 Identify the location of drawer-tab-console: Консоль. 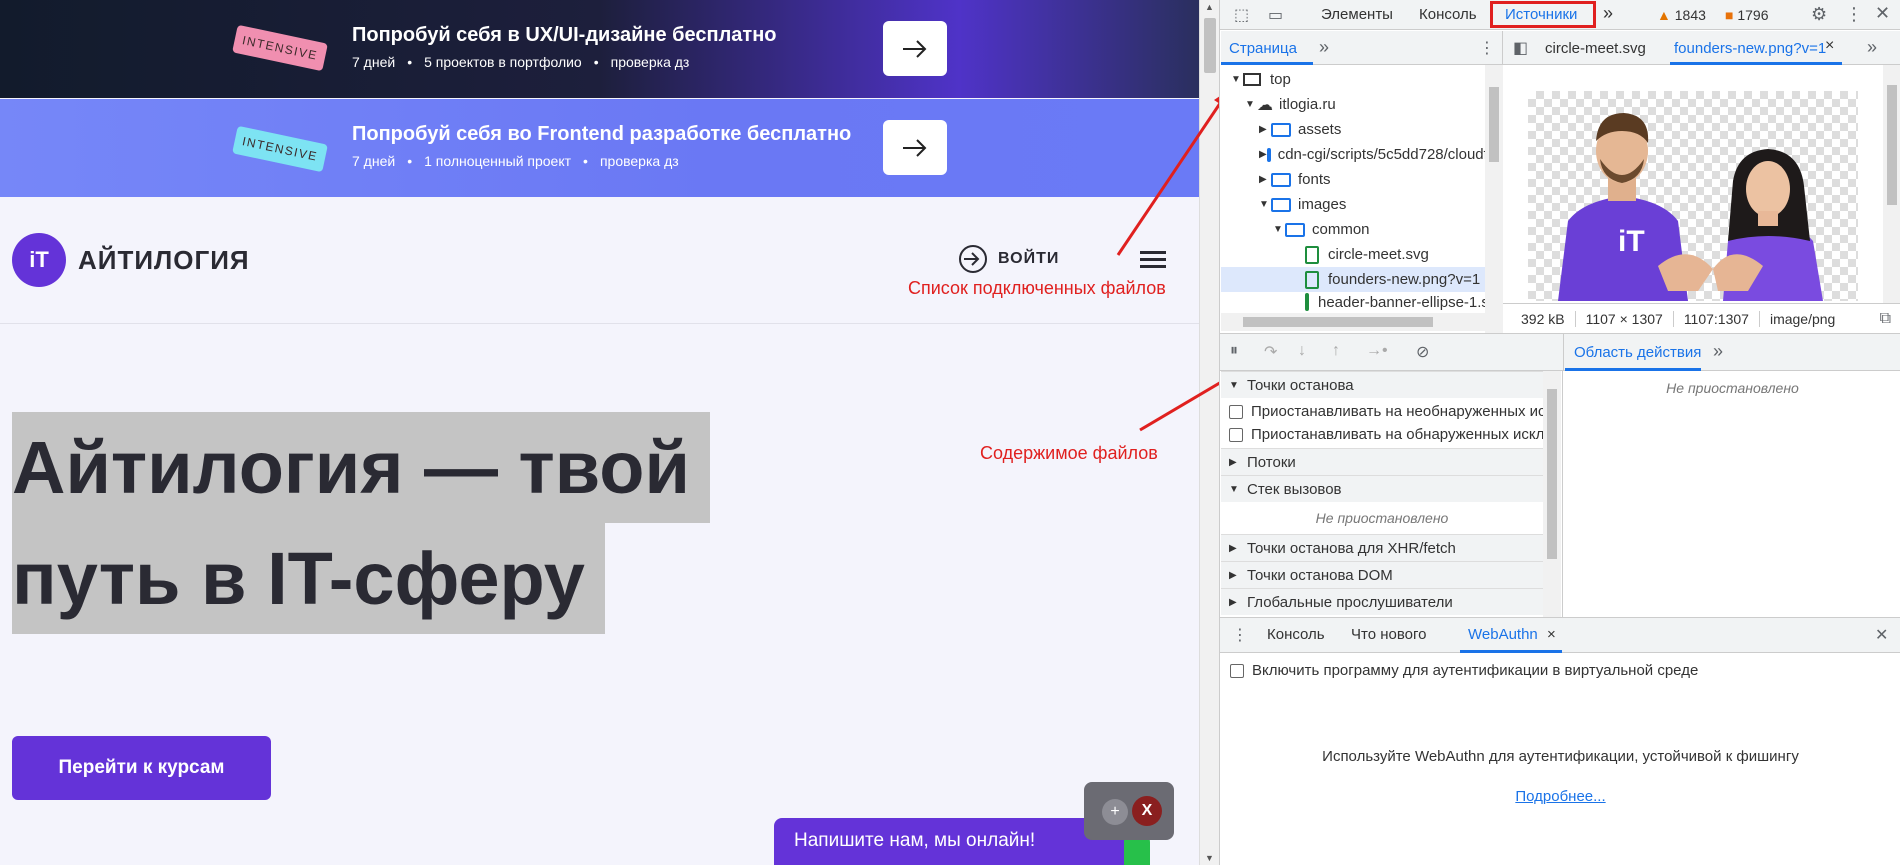
(1296, 634).